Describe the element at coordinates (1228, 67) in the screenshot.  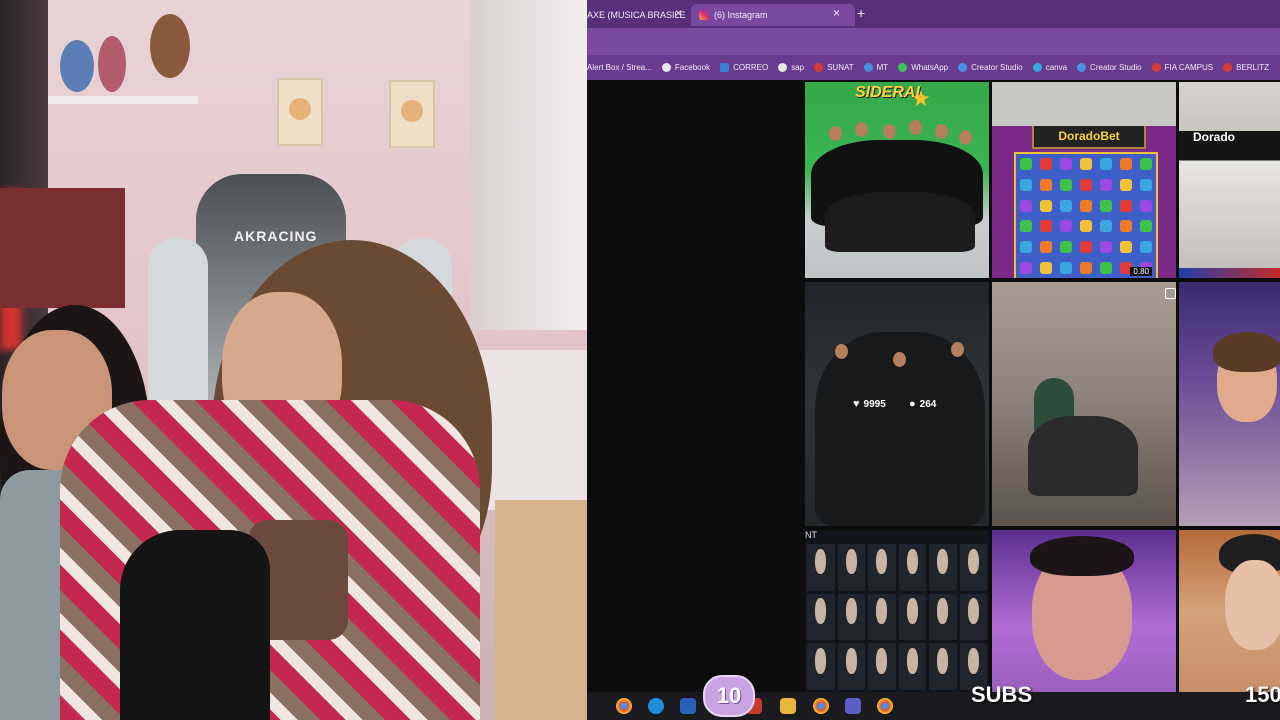
I see `berlitz-icon` at that location.